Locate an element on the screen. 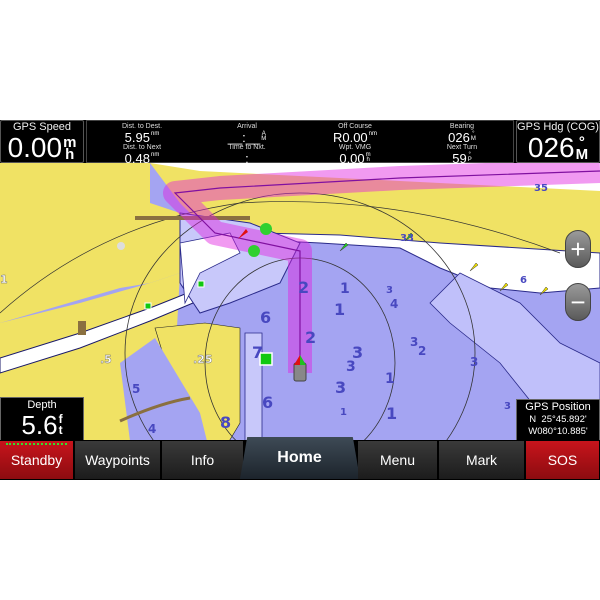  standby-label: Standby is located at coordinates (36, 460).